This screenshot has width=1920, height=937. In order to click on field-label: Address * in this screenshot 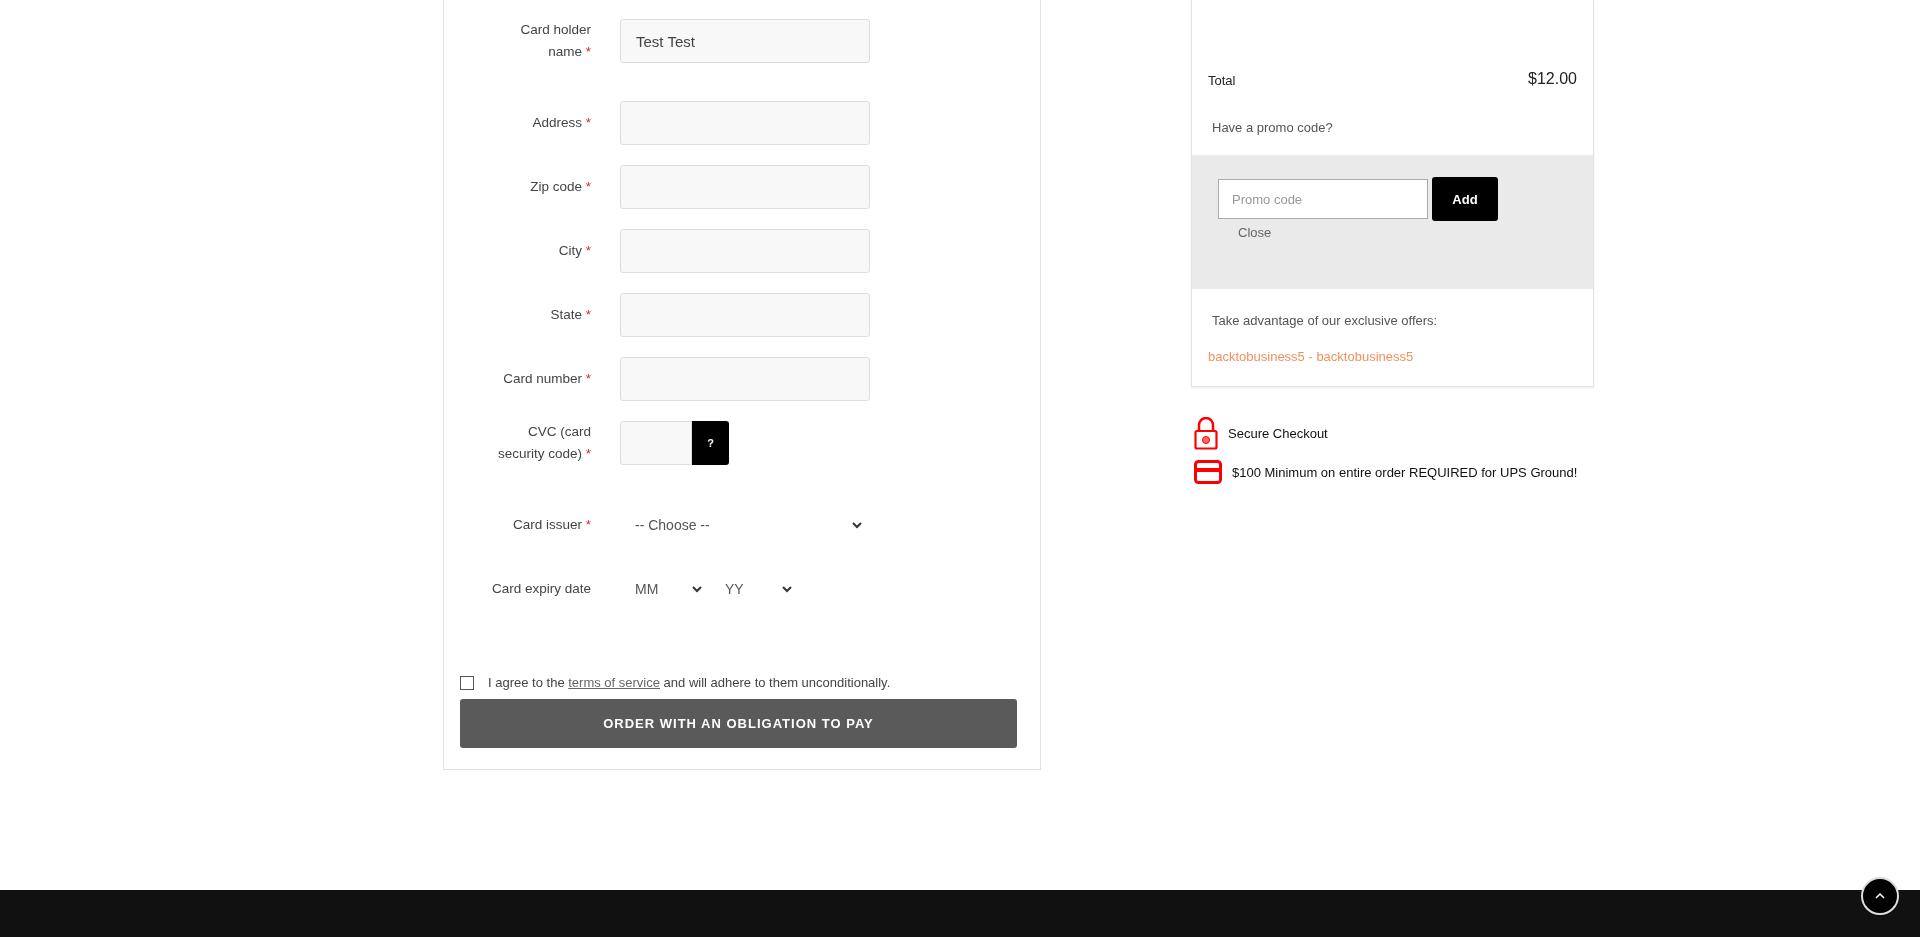, I will do `click(561, 123)`.